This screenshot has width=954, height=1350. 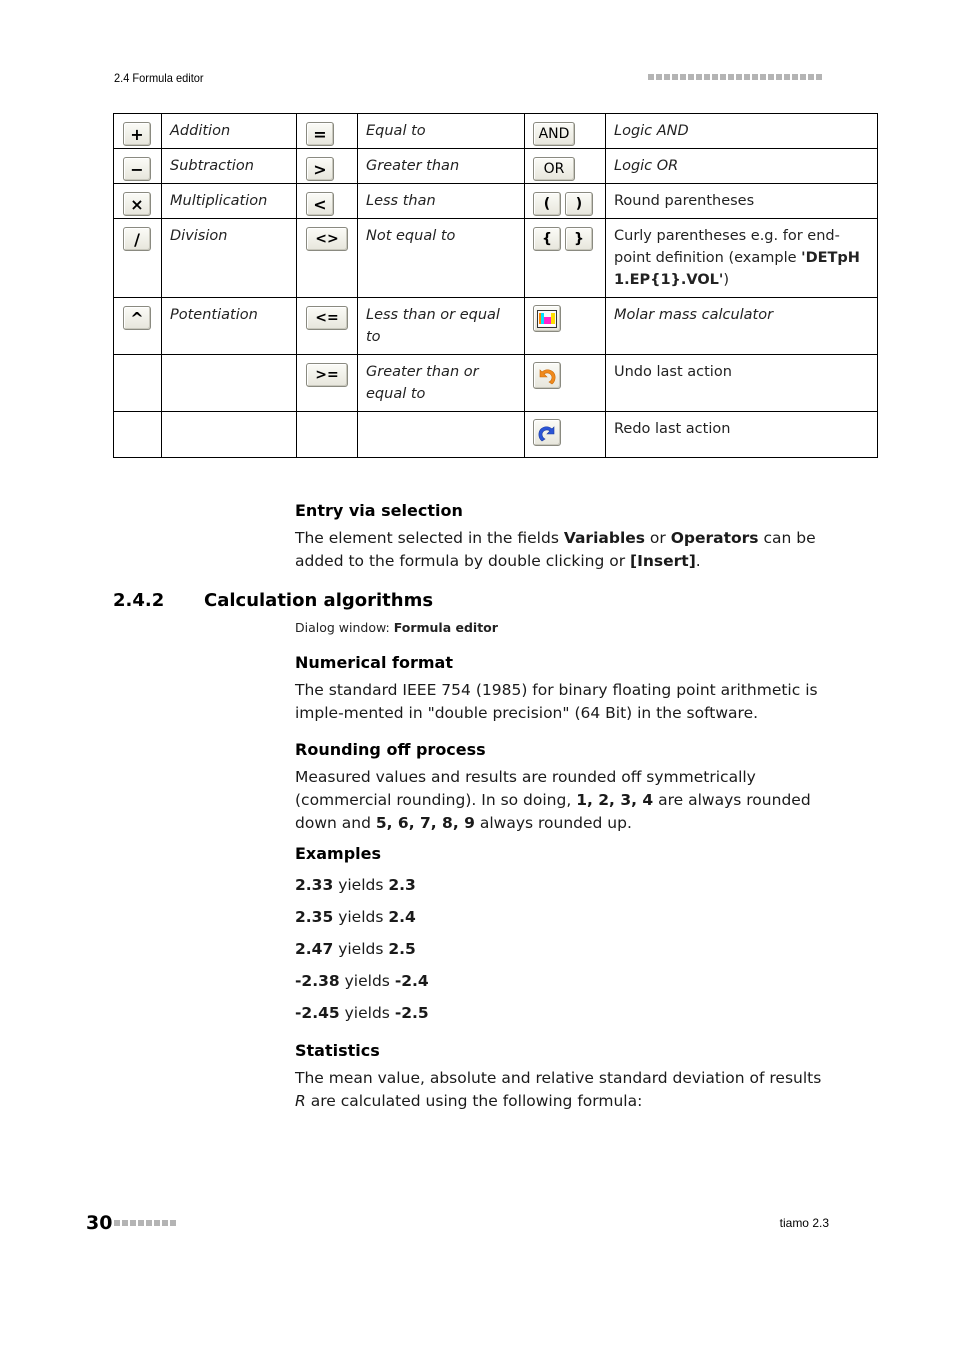 What do you see at coordinates (402, 949) in the screenshot?
I see `example-output: 2.5` at bounding box center [402, 949].